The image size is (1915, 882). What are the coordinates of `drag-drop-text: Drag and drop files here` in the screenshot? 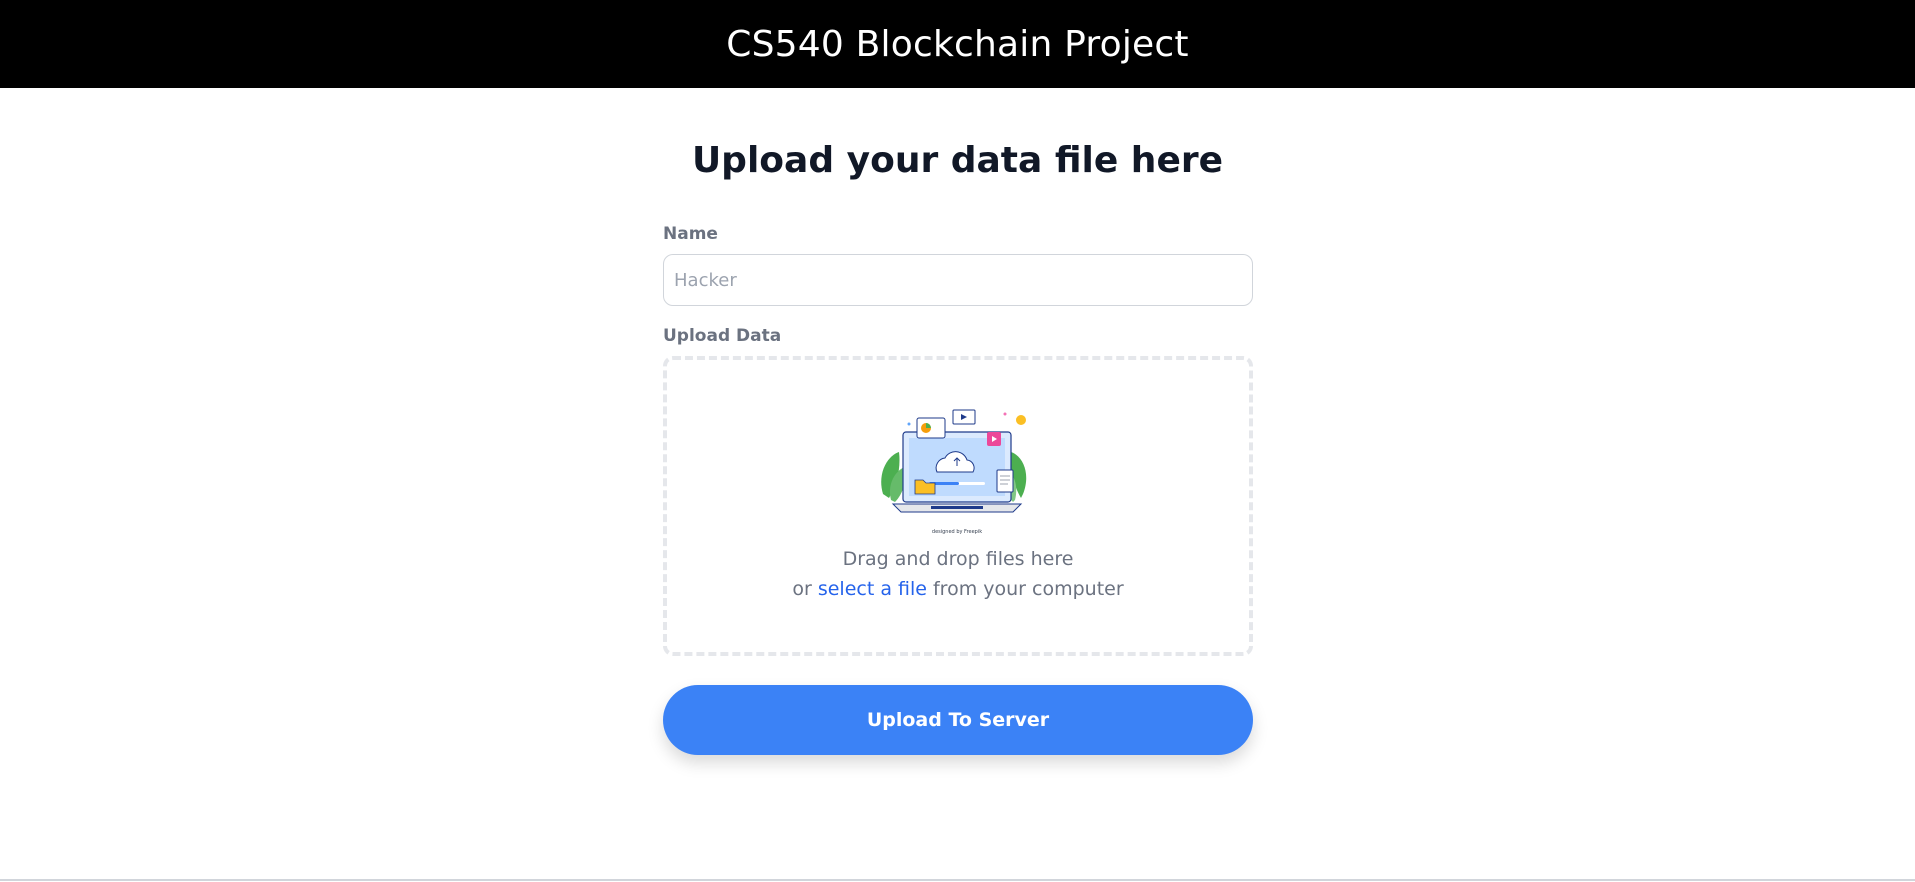 It's located at (958, 559).